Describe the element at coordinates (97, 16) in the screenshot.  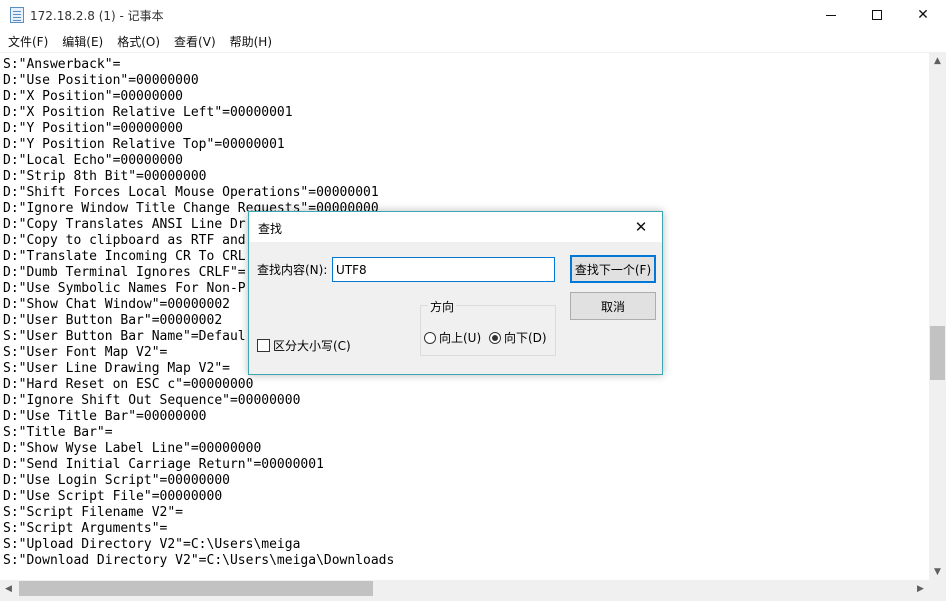
I see `window-title: 172.18.2.8 (1) - 记事本` at that location.